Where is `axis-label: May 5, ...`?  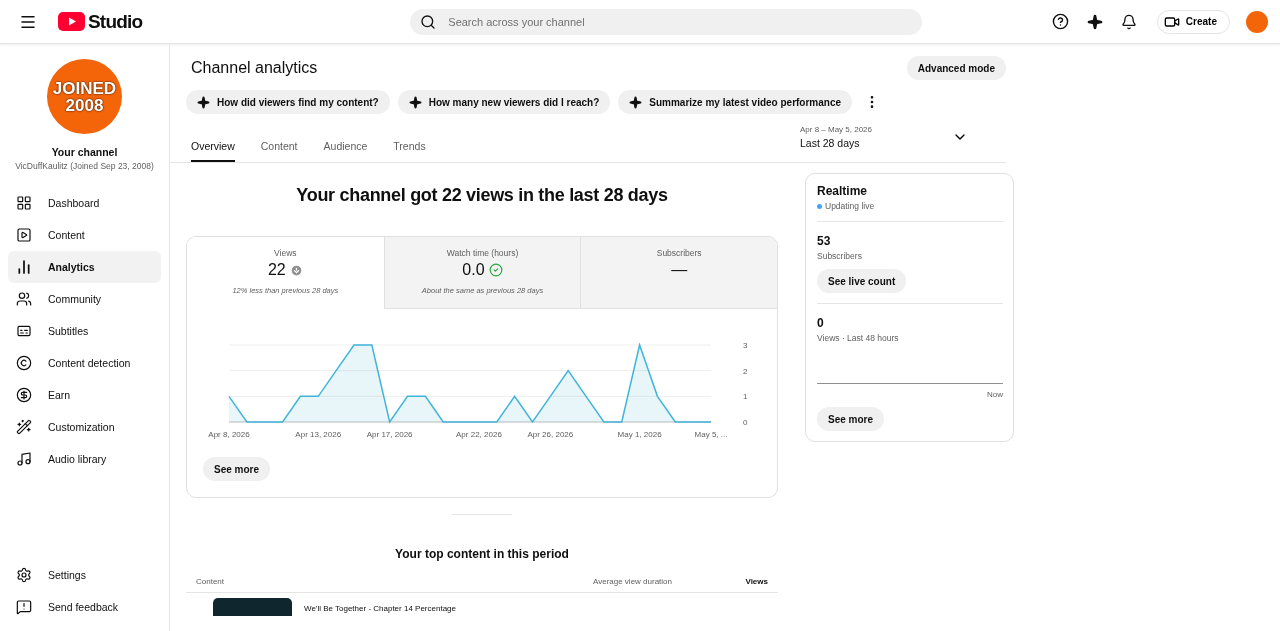
axis-label: May 5, ... is located at coordinates (711, 434).